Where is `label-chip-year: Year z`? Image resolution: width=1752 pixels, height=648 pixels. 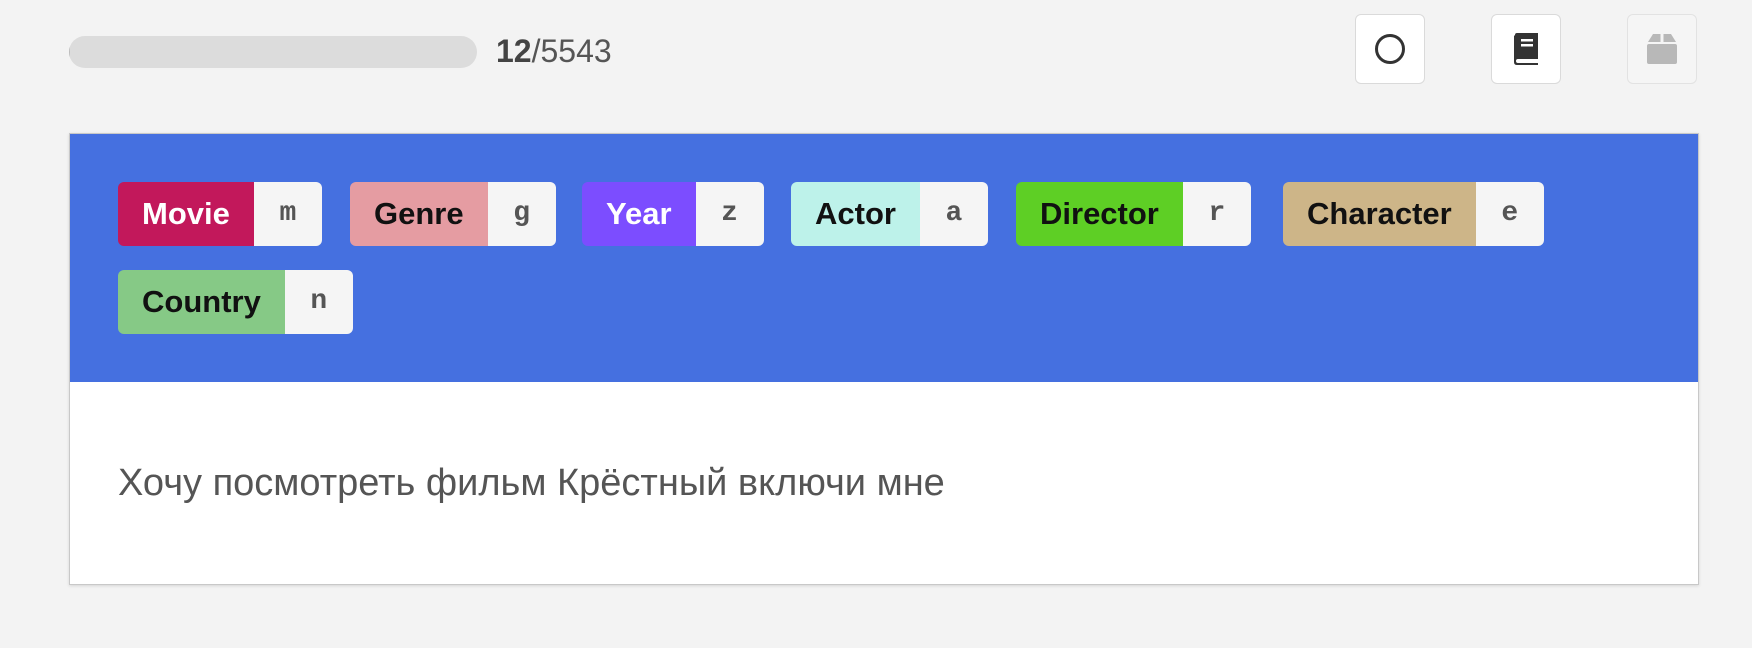 label-chip-year: Year z is located at coordinates (673, 214).